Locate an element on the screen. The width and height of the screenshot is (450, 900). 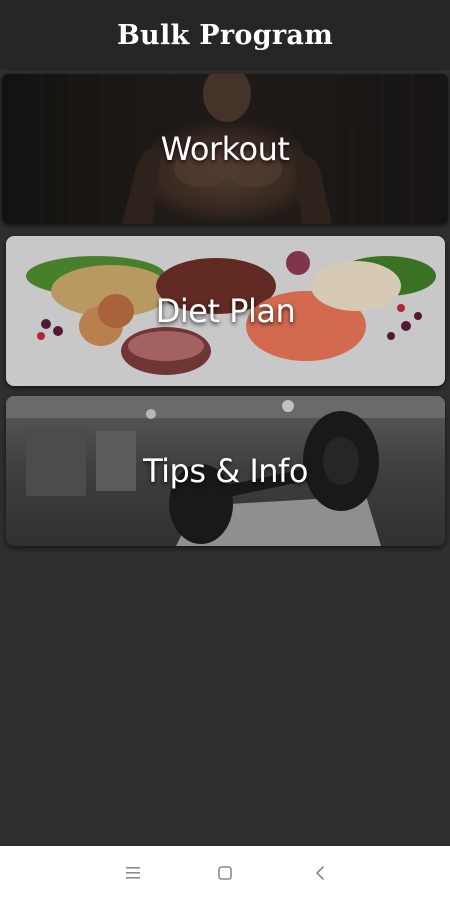
menu-lines-icon is located at coordinates (133, 873).